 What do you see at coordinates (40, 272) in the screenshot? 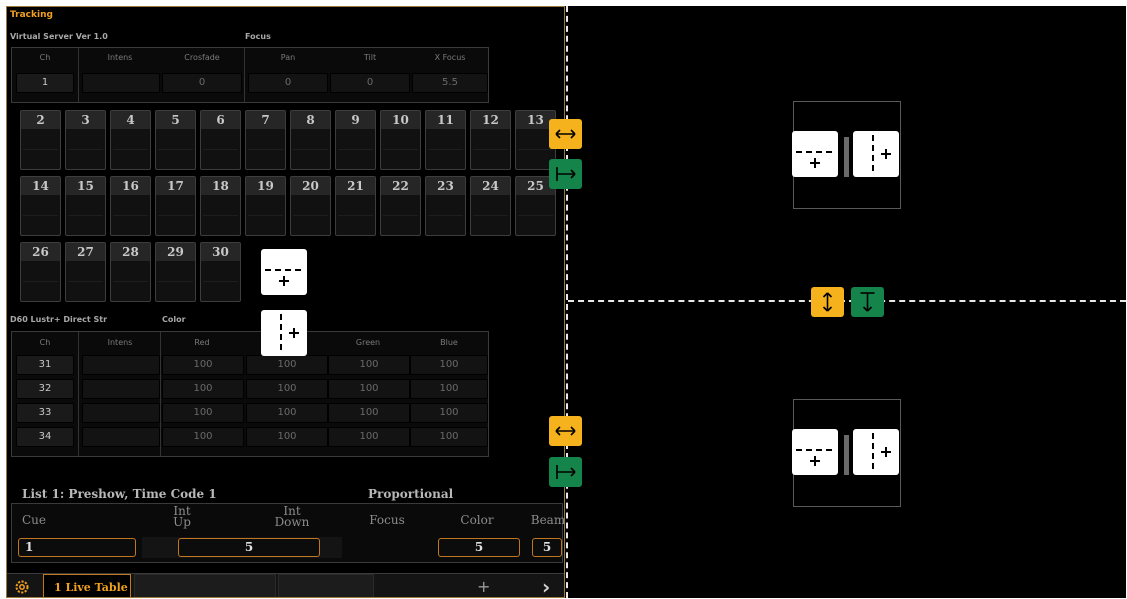
I see `channel-tile: 26` at bounding box center [40, 272].